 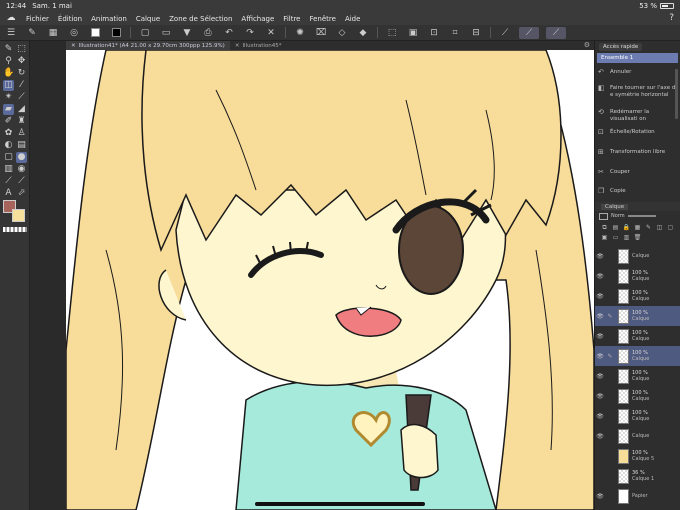 What do you see at coordinates (21, 193) in the screenshot?
I see `operation-icon: ⬀` at bounding box center [21, 193].